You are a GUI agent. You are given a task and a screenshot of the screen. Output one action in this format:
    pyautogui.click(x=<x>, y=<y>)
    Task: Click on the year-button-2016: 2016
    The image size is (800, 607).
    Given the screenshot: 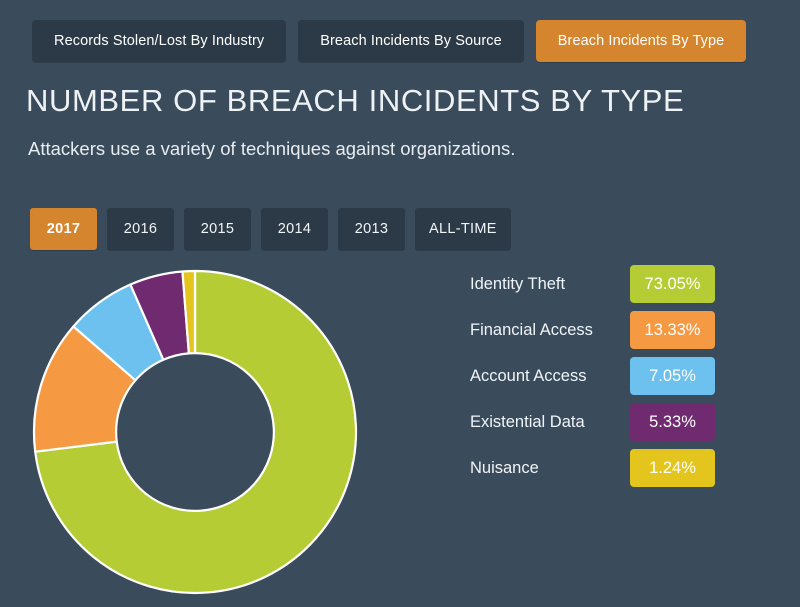 What is the action you would take?
    pyautogui.click(x=140, y=229)
    